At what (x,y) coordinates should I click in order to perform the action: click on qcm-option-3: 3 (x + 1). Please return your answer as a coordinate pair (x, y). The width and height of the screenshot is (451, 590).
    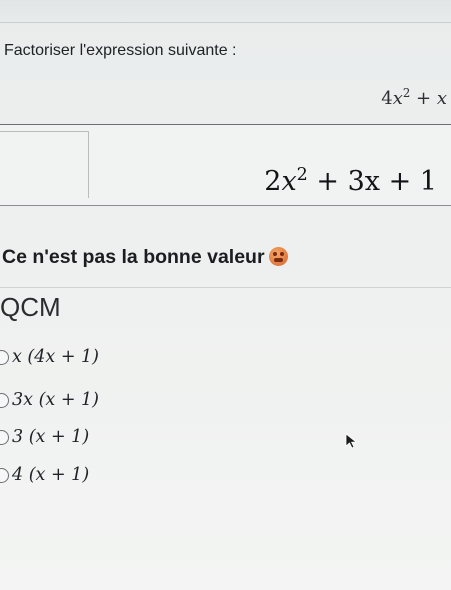
    Looking at the image, I should click on (44, 437).